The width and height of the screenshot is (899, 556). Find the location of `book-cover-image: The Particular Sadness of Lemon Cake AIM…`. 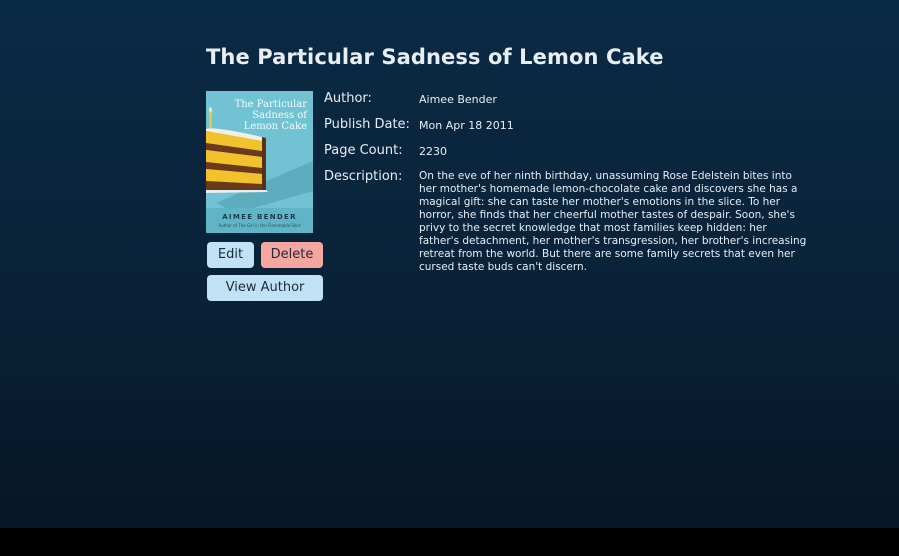

book-cover-image: The Particular Sadness of Lemon Cake AIM… is located at coordinates (259, 162).